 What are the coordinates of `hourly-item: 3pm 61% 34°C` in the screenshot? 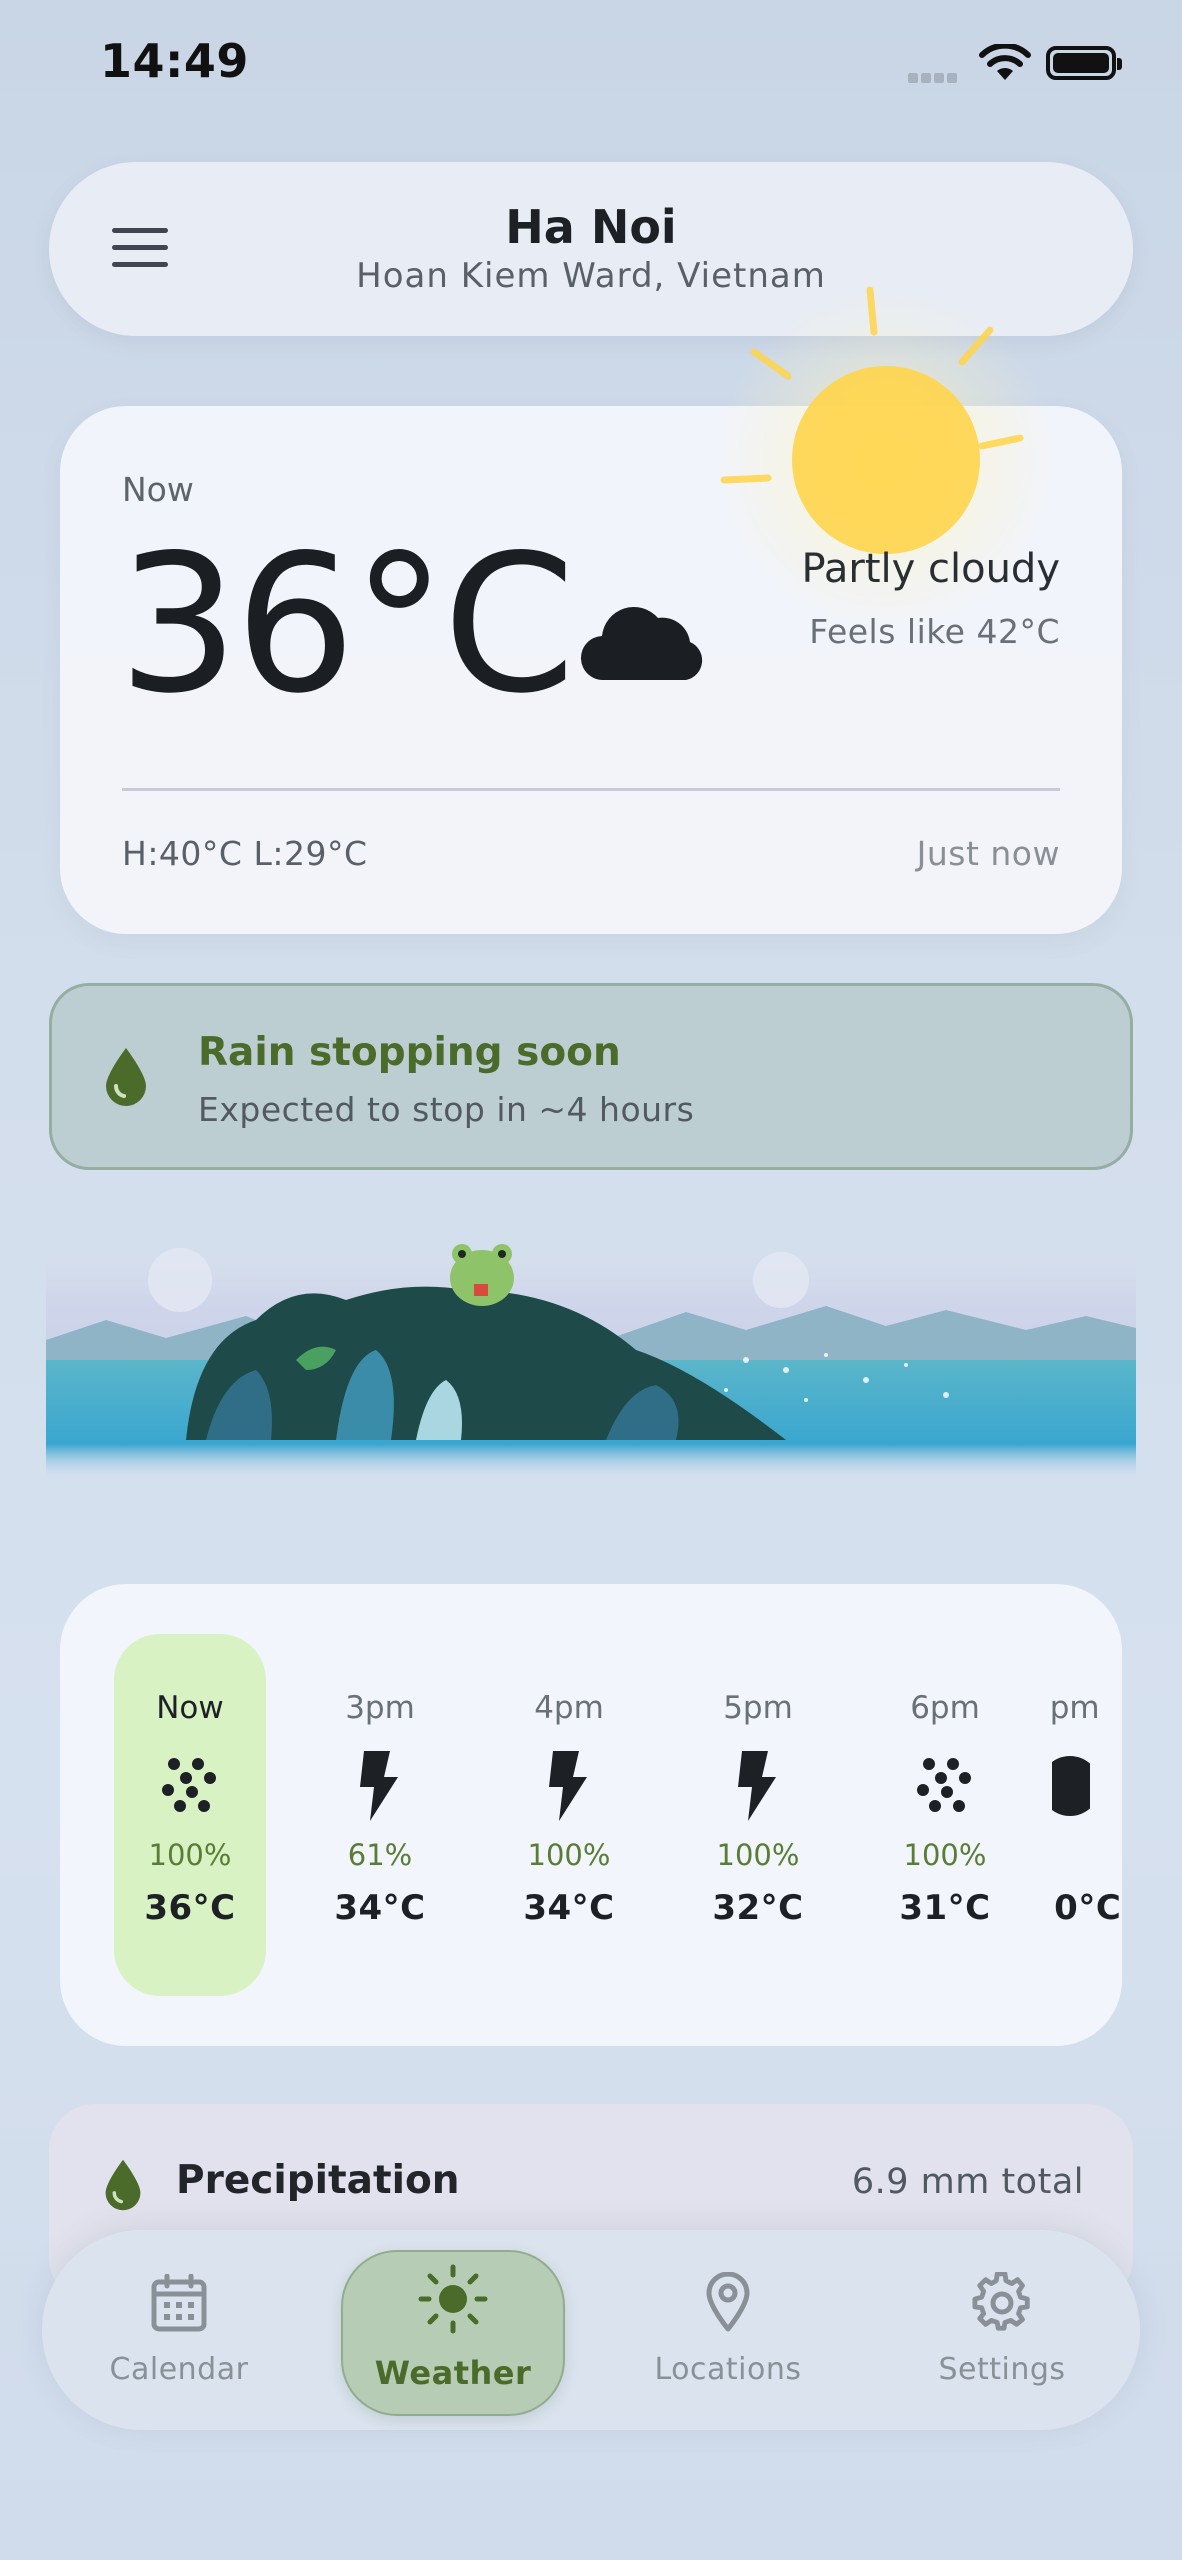 It's located at (380, 1809).